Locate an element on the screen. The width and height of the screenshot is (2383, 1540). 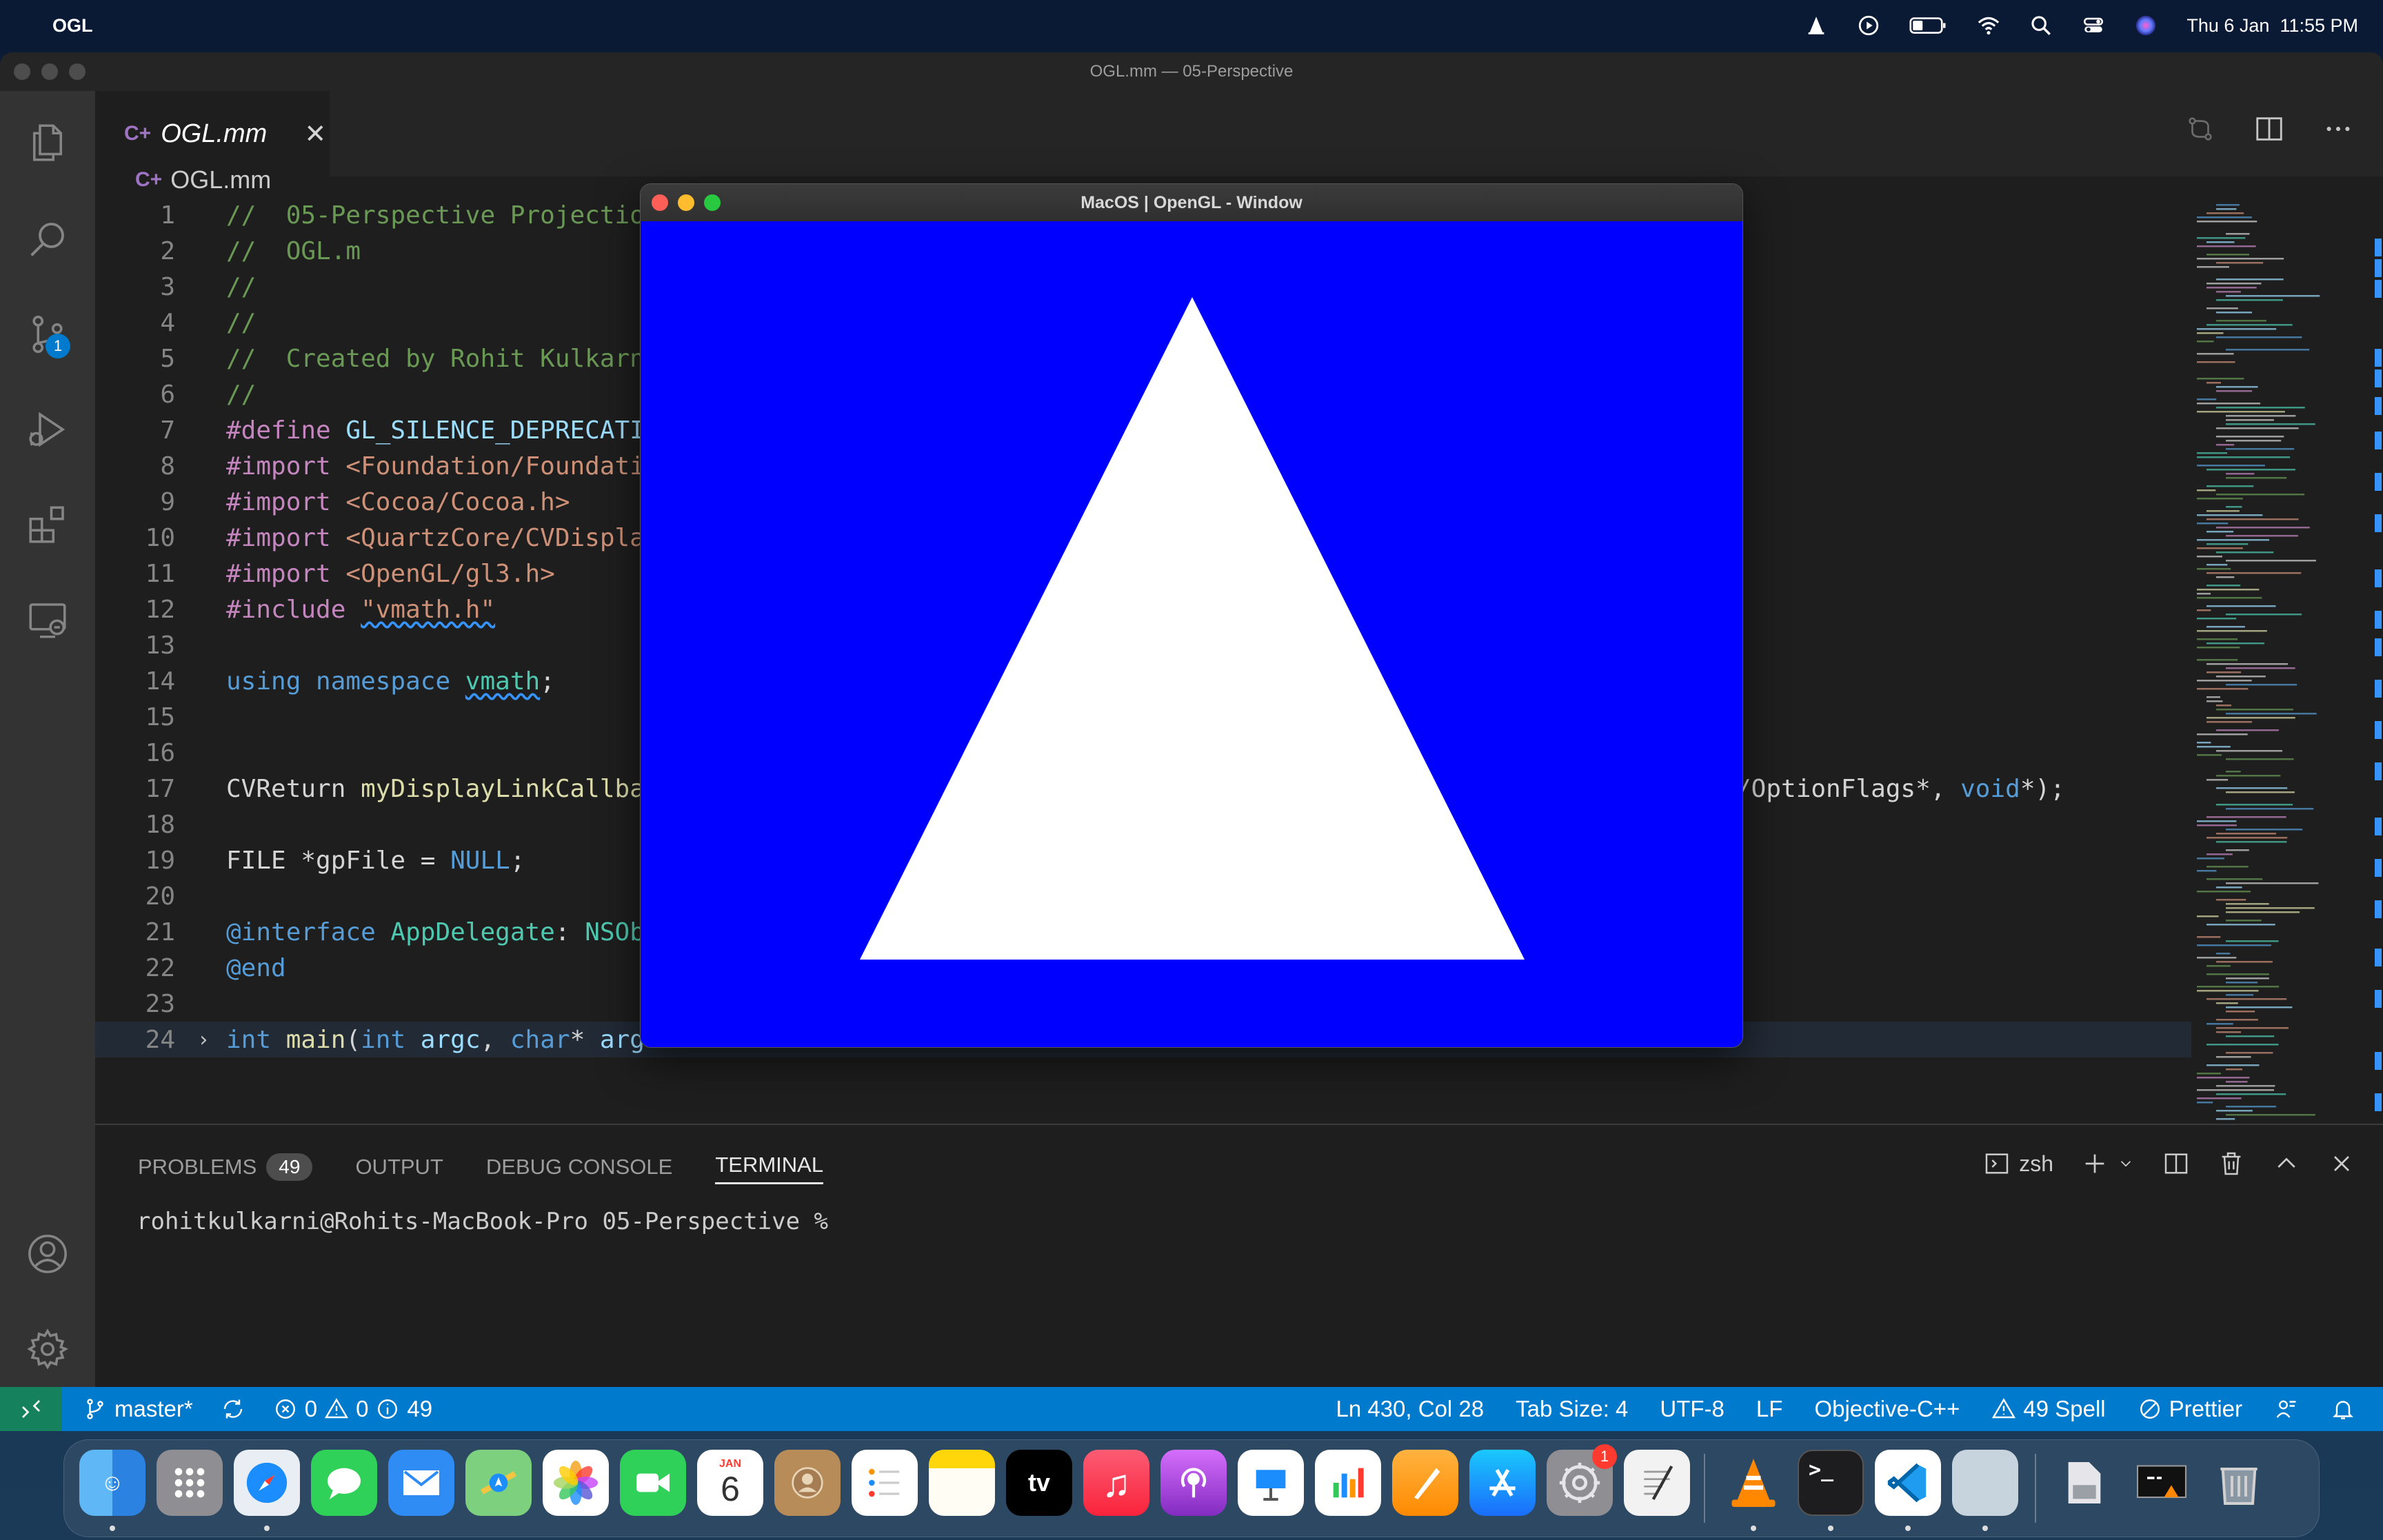
search-icon is located at coordinates (47, 239).